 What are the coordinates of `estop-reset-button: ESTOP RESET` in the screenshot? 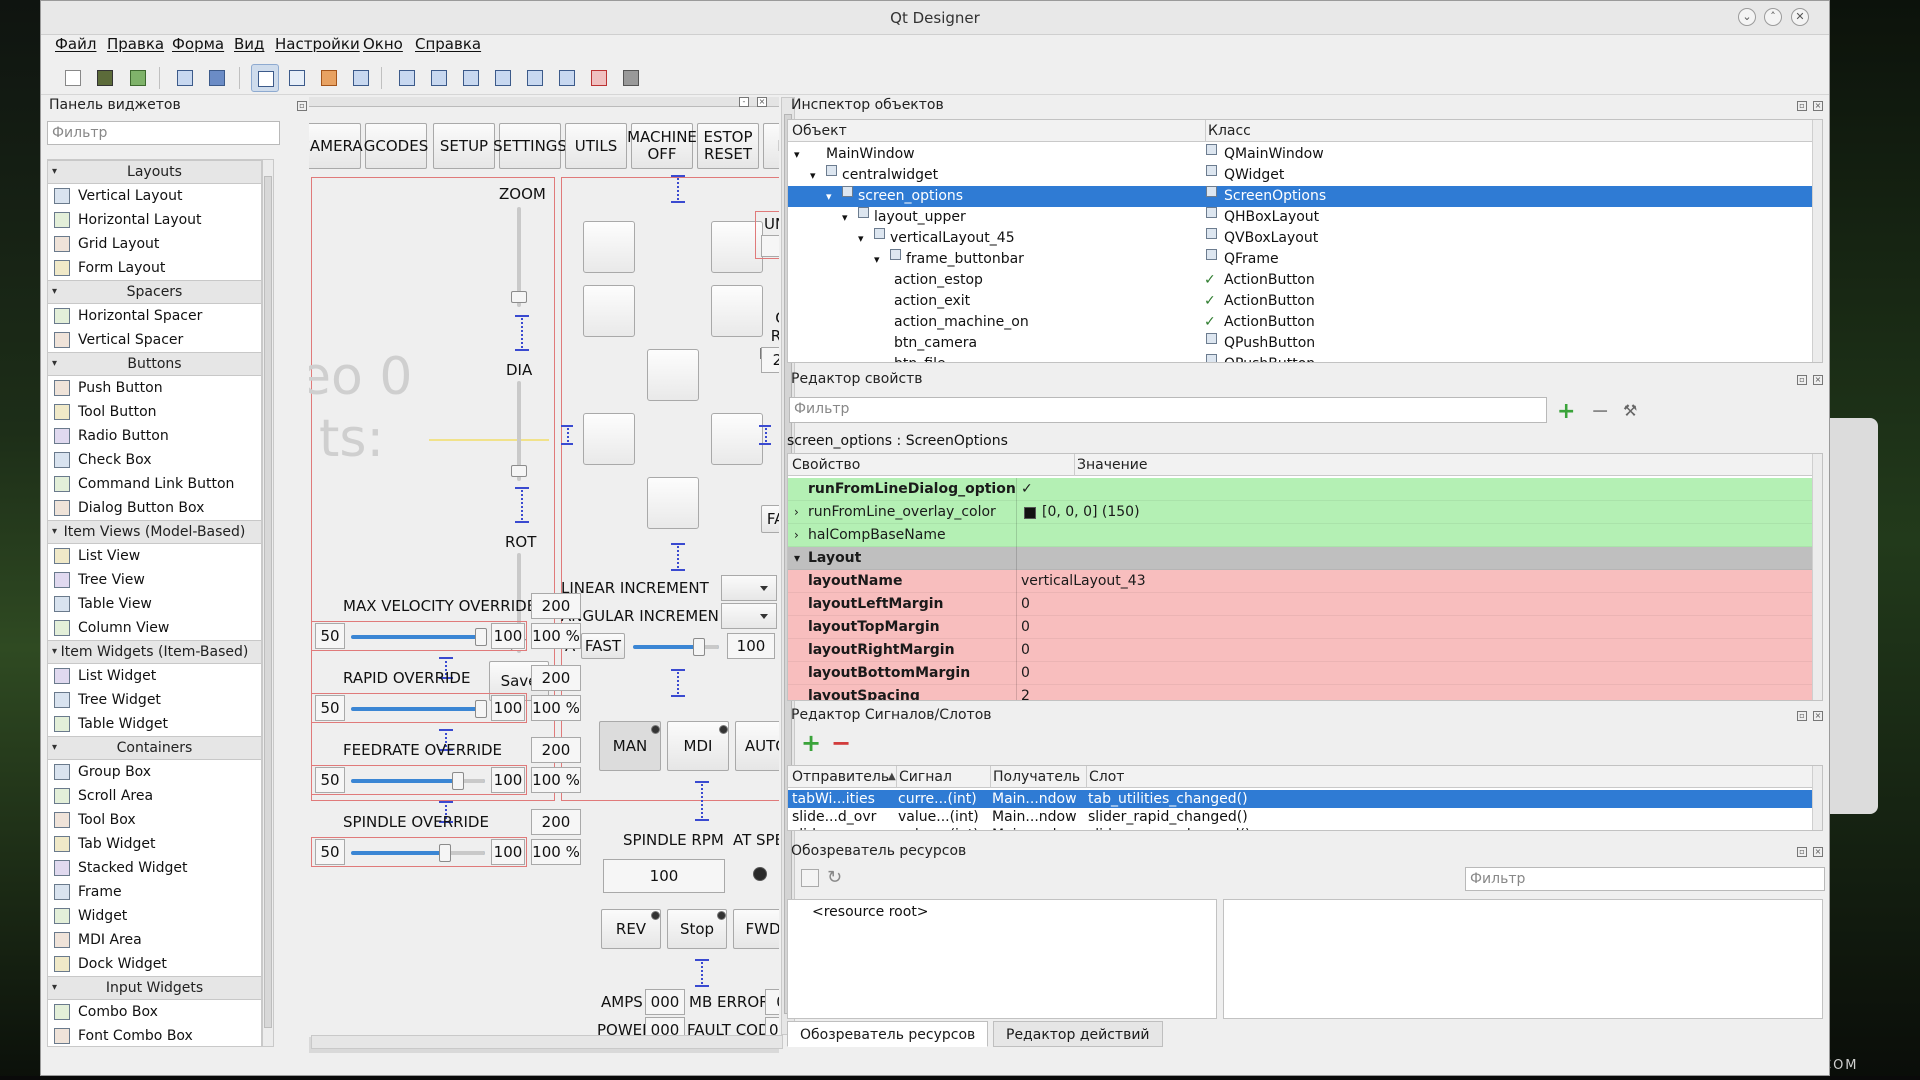 It's located at (728, 146).